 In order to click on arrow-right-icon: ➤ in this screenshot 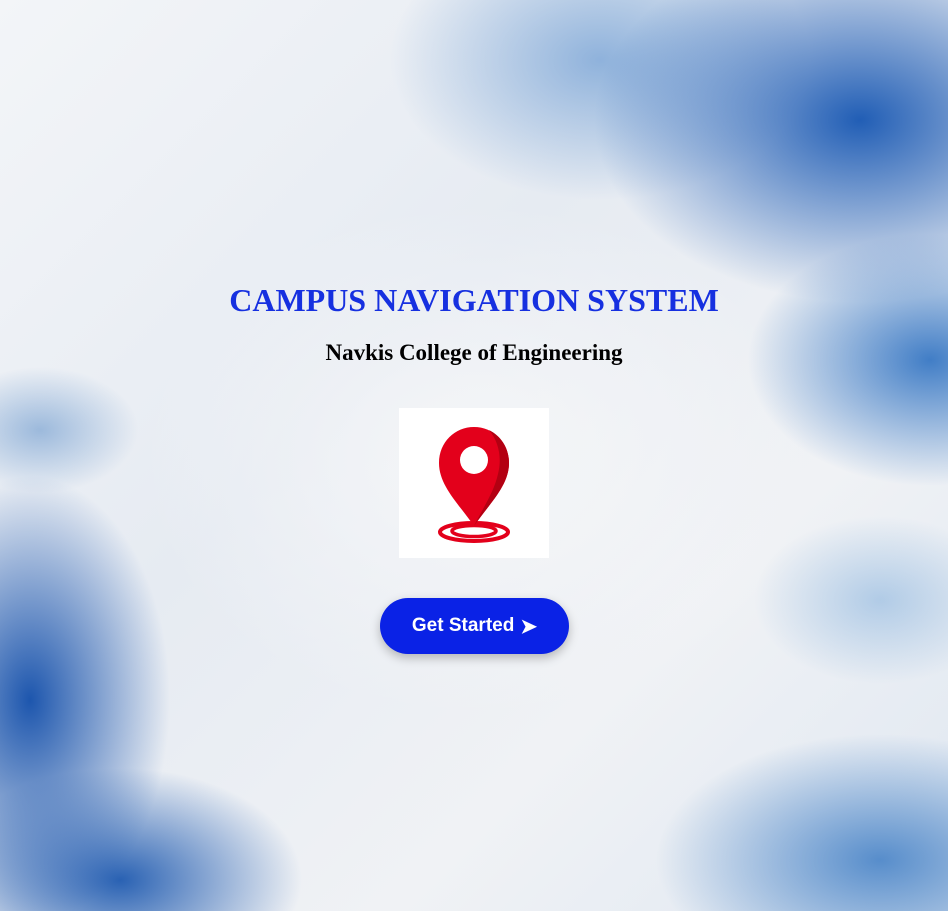, I will do `click(529, 626)`.